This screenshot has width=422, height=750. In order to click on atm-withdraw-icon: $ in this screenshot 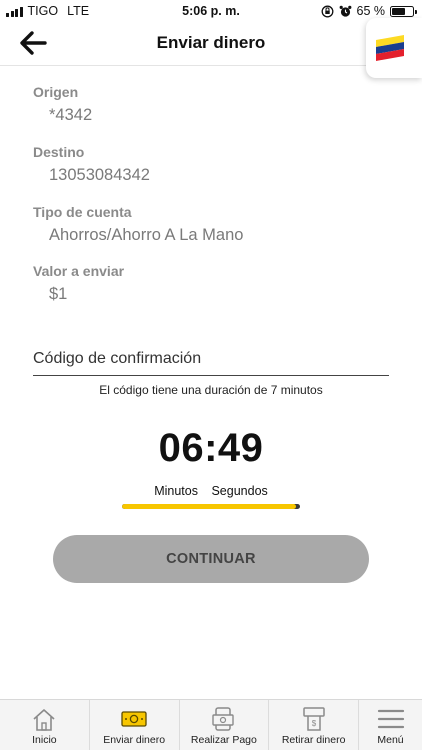, I will do `click(313, 719)`.